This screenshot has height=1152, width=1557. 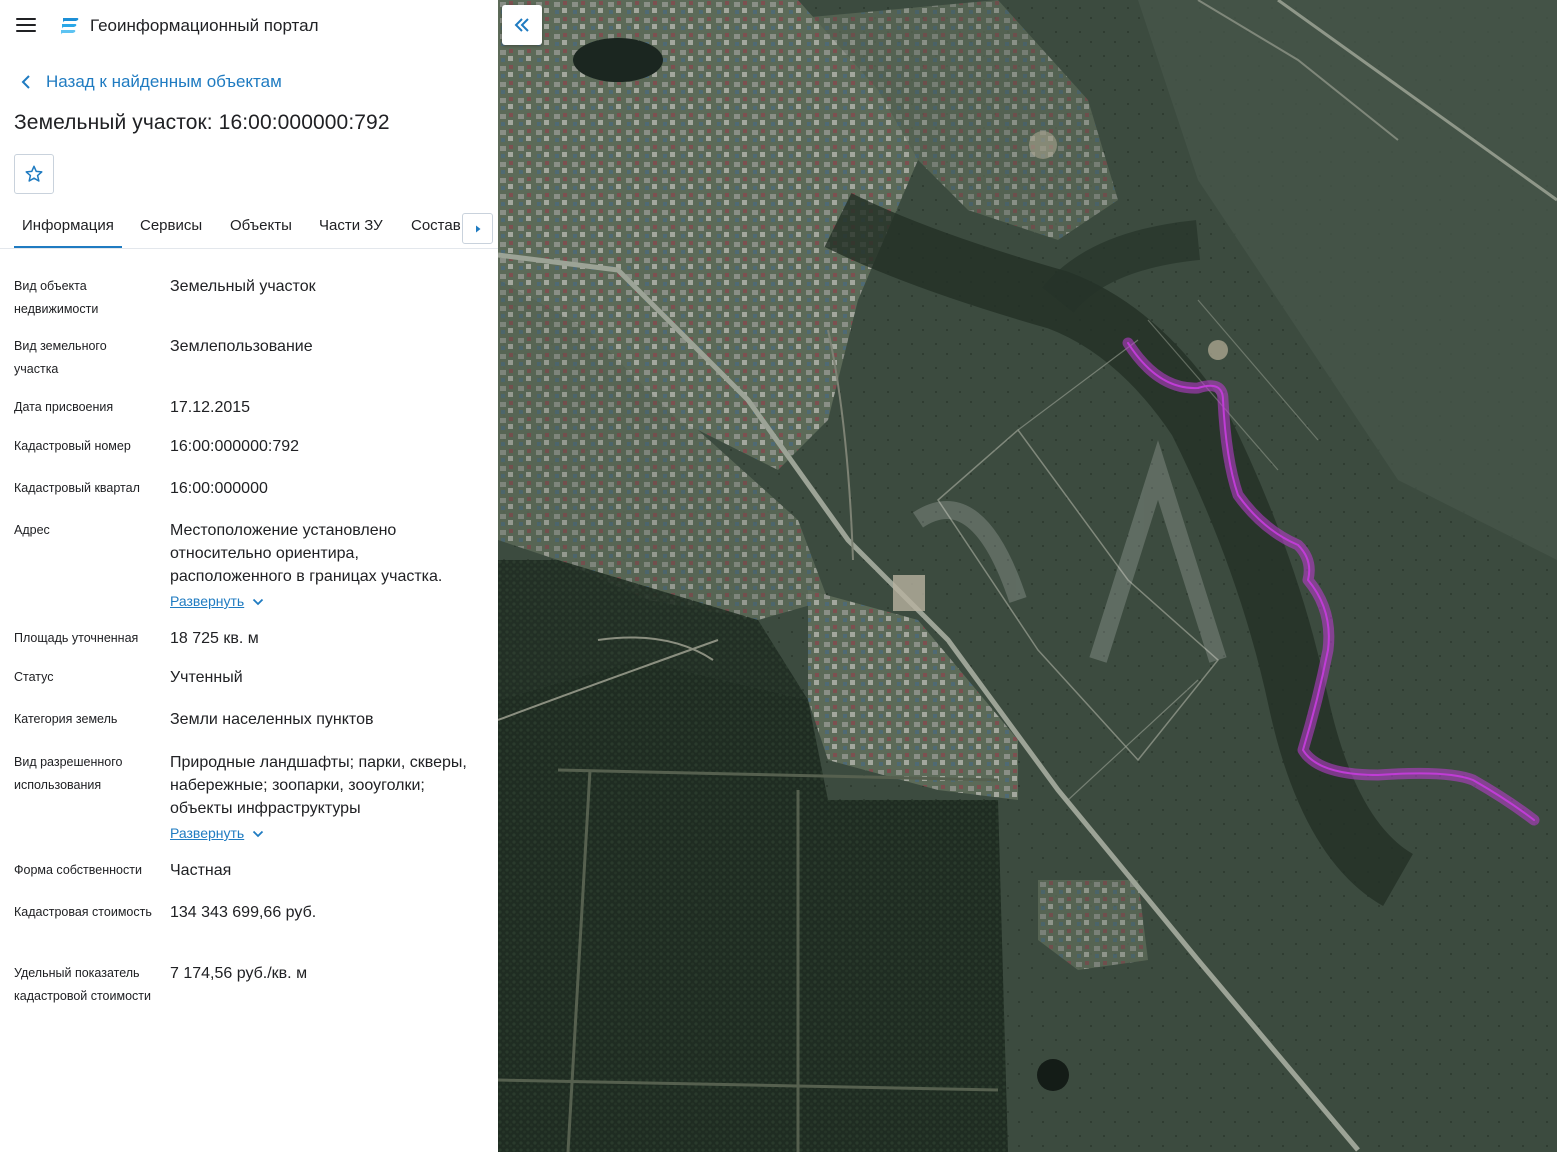 I want to click on star-icon, so click(x=34, y=173).